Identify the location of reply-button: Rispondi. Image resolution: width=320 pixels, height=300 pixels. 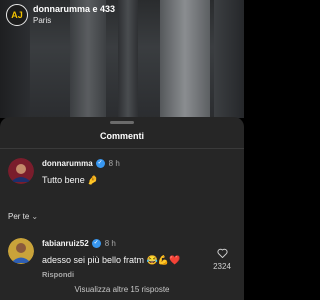
(111, 274).